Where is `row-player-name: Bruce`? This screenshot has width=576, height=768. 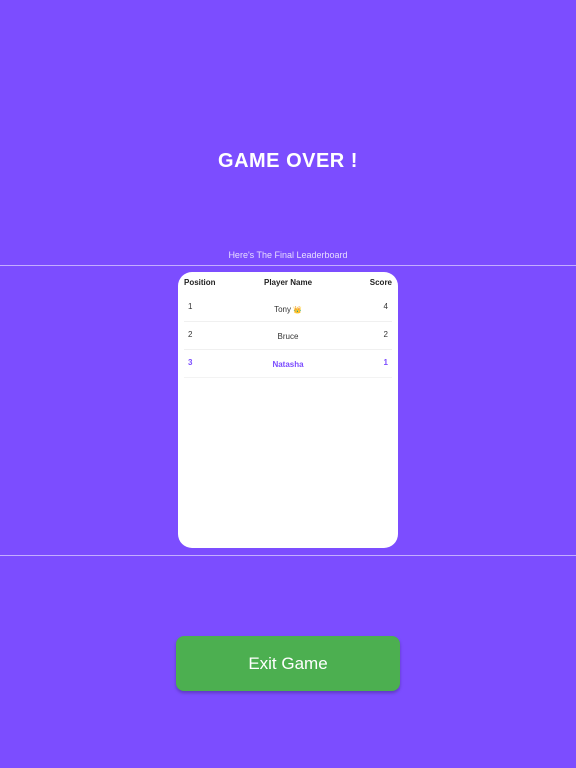
row-player-name: Bruce is located at coordinates (288, 336).